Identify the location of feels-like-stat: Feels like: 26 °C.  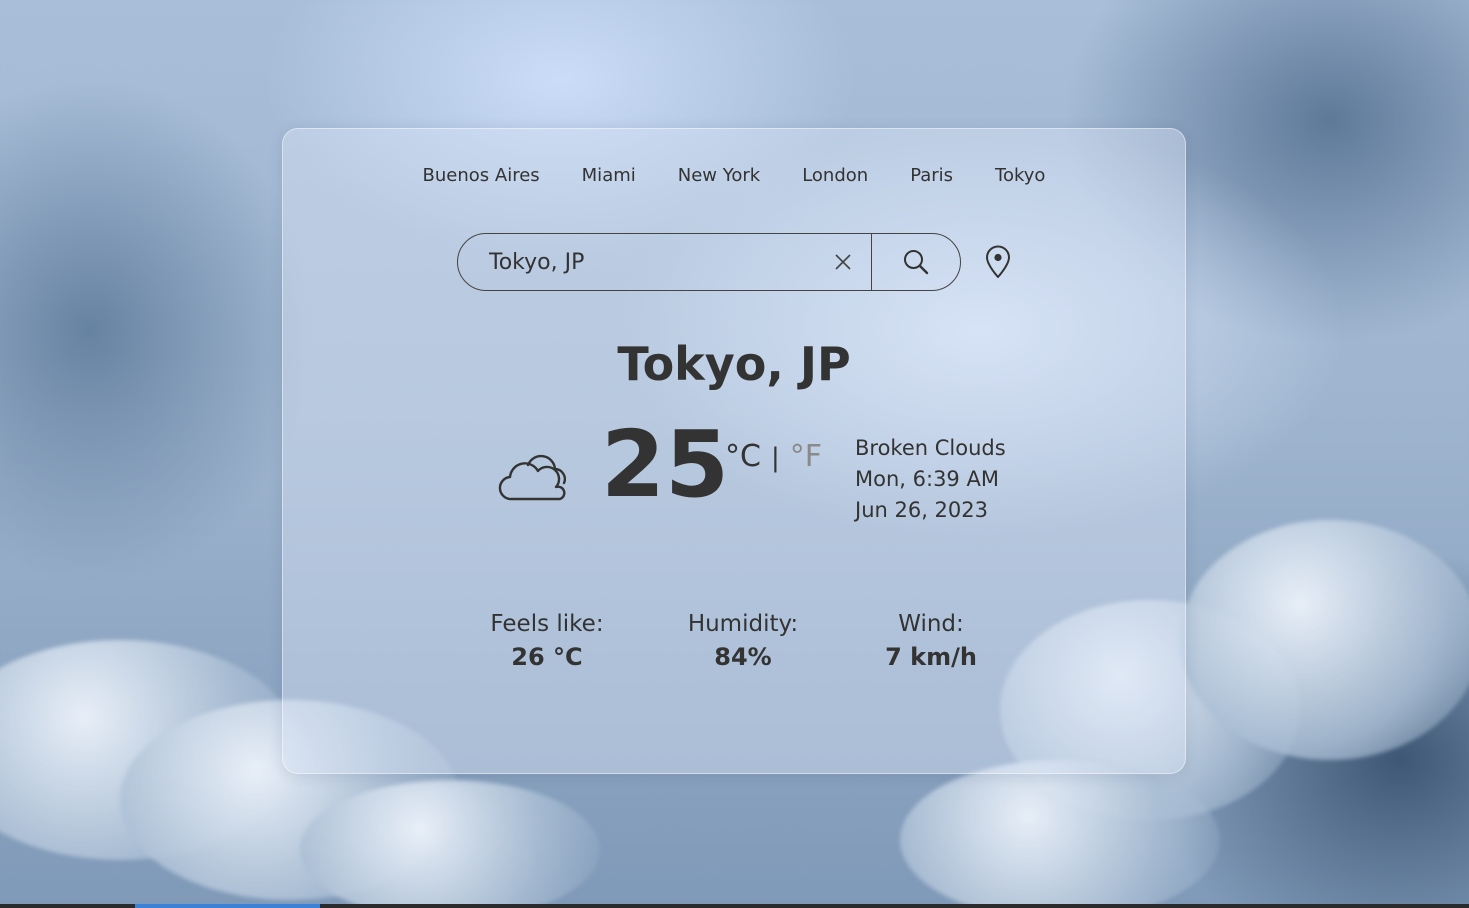
(546, 641).